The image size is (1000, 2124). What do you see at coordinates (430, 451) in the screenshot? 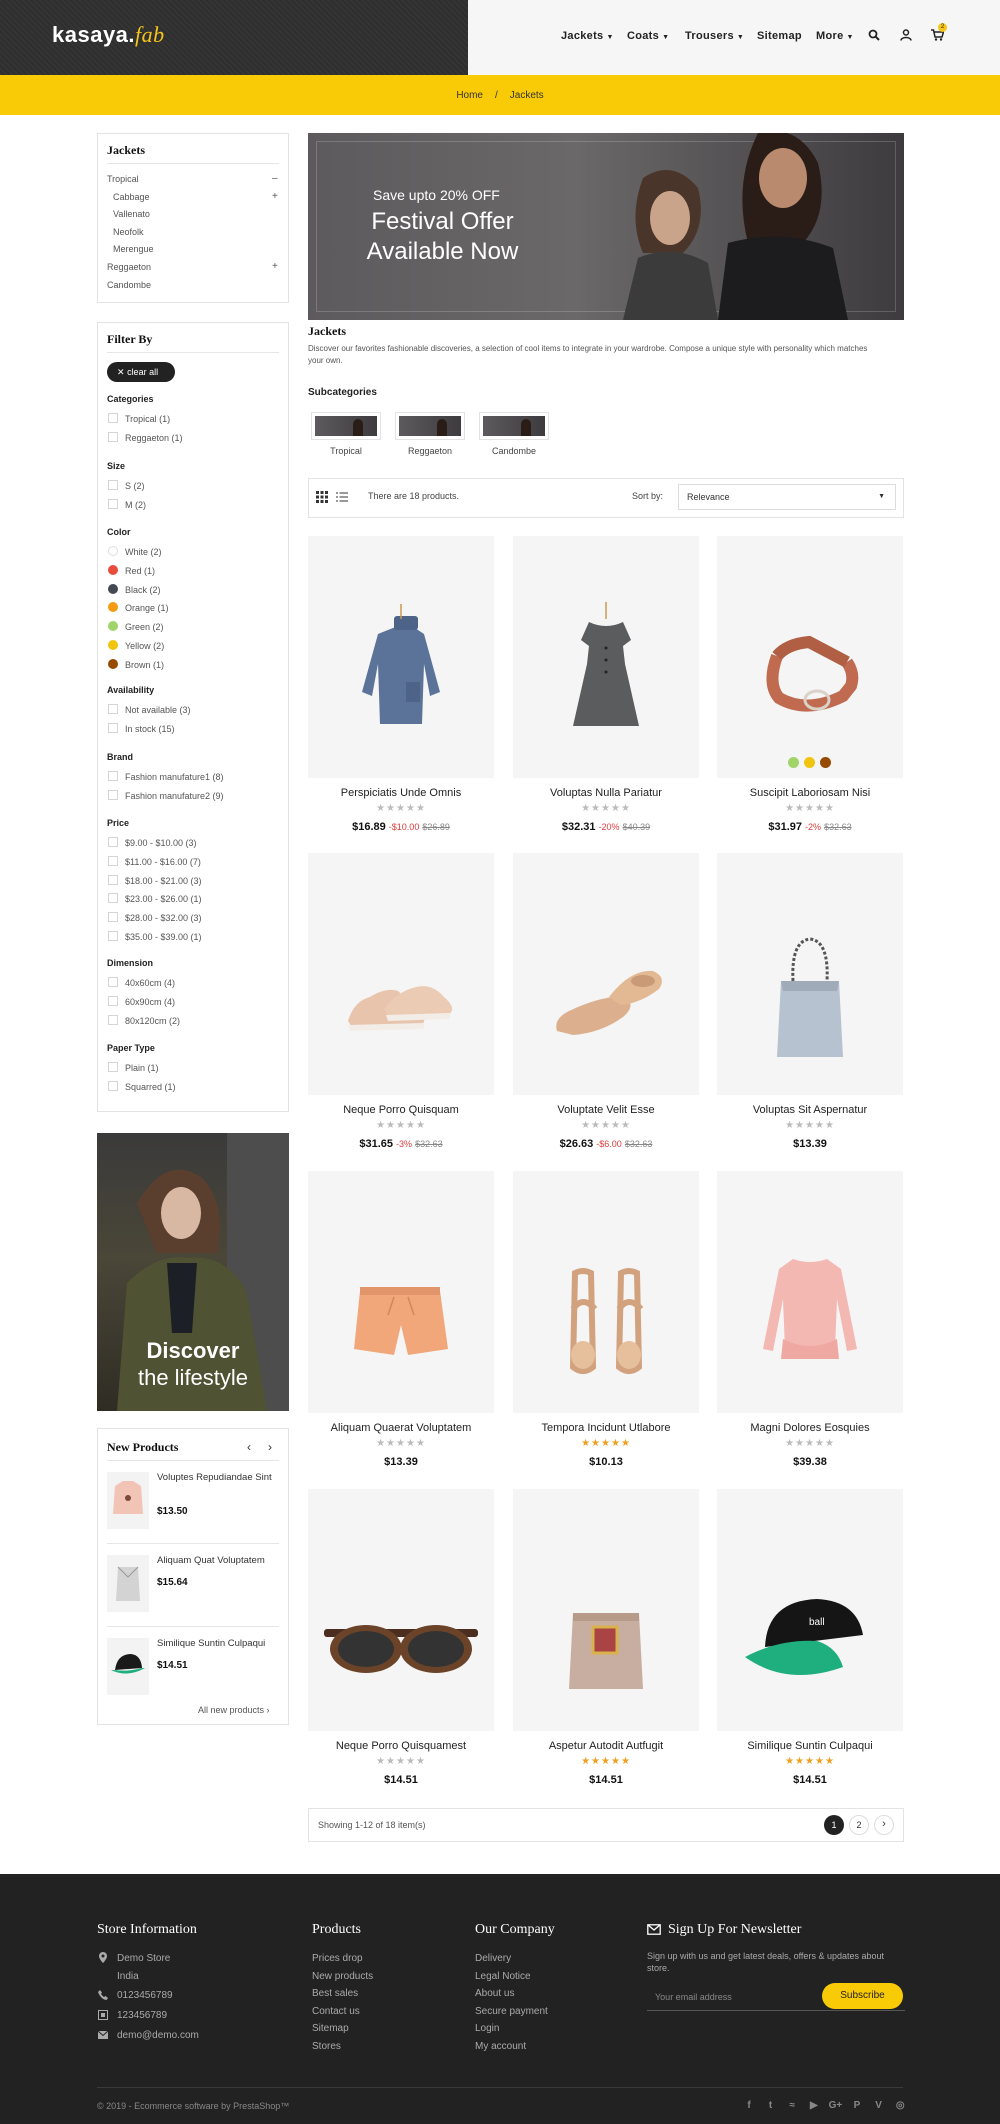
I see `subcategory-label: Reggaeton` at bounding box center [430, 451].